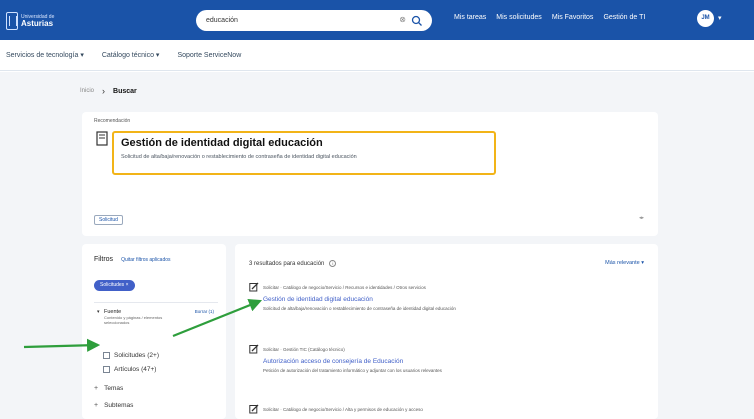 Image resolution: width=754 pixels, height=419 pixels. What do you see at coordinates (119, 405) in the screenshot?
I see `facet-subtopics-label: Subtemas` at bounding box center [119, 405].